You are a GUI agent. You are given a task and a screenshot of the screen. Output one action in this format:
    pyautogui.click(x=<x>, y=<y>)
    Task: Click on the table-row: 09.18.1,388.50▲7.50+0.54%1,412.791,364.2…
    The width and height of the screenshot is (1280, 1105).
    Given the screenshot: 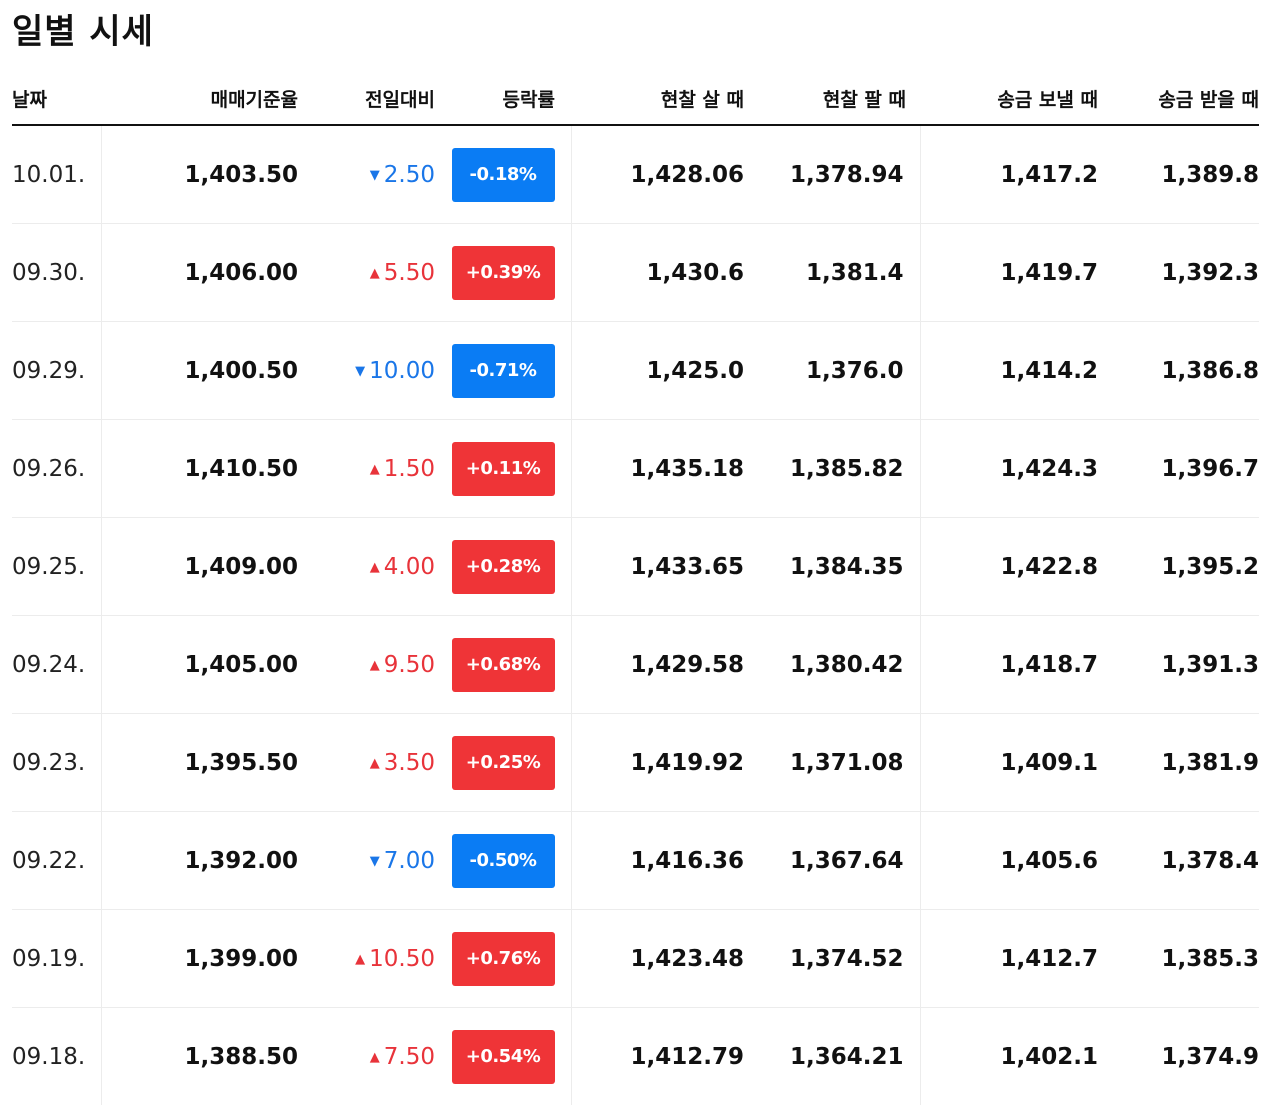 What is the action you would take?
    pyautogui.click(x=635, y=1056)
    